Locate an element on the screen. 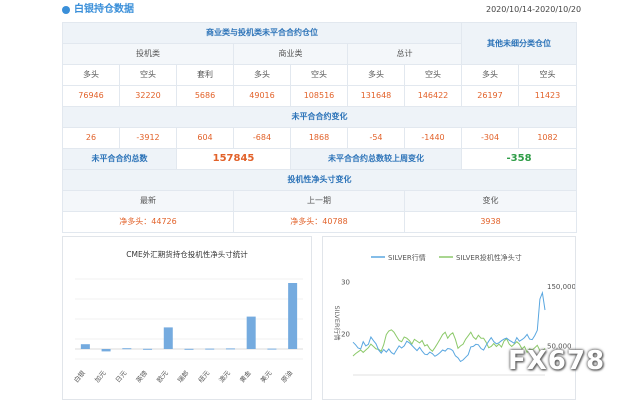 The width and height of the screenshot is (640, 403). other-positions-title: 其他未细分类仓位 is located at coordinates (519, 43).